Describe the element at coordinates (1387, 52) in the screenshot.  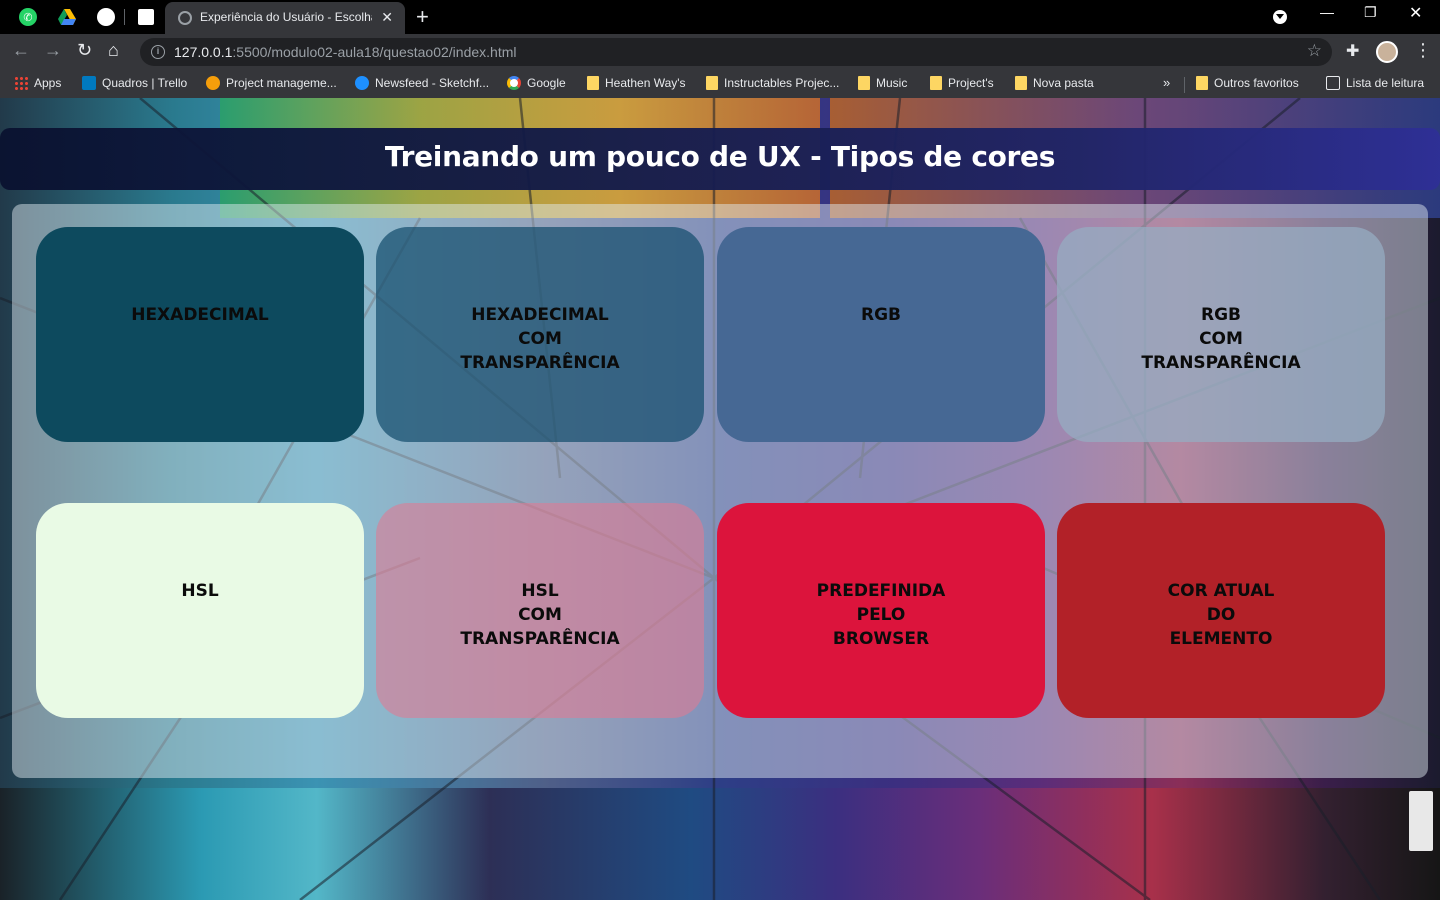
I see `profile-avatar` at that location.